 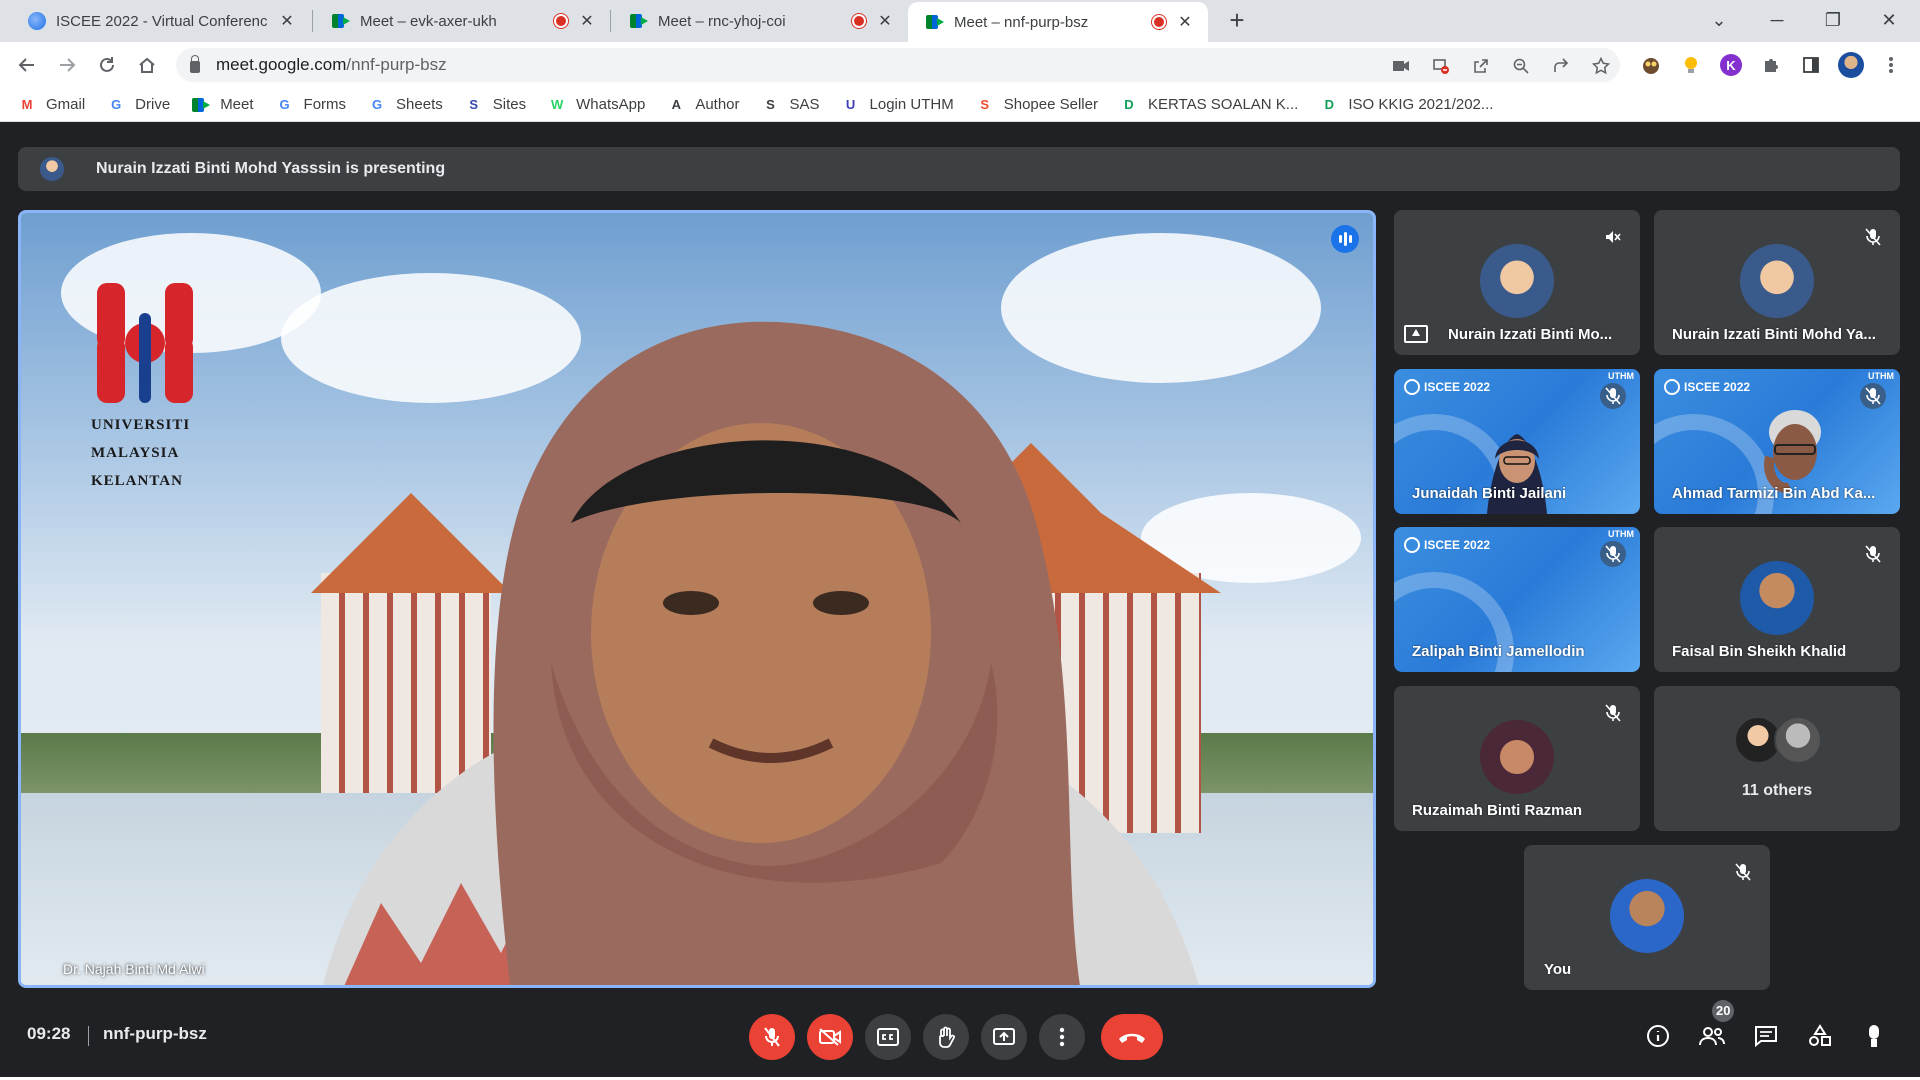 What do you see at coordinates (772, 1037) in the screenshot?
I see `mic-toggle-button` at bounding box center [772, 1037].